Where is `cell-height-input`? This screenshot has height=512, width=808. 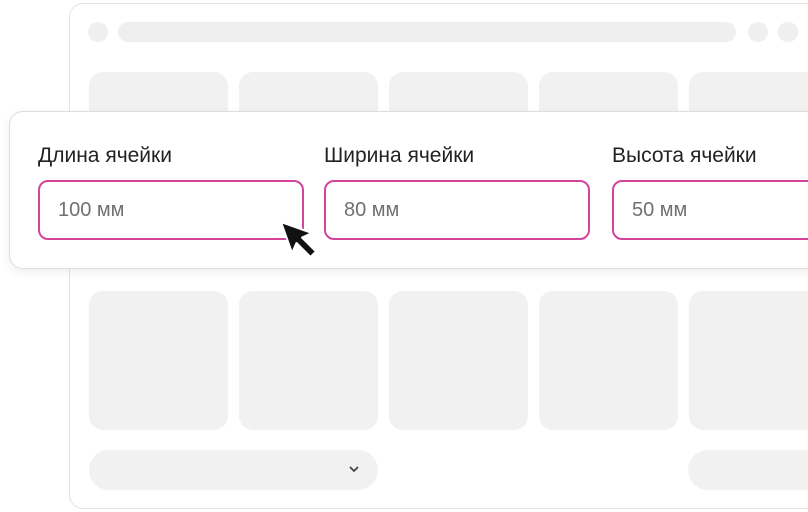 cell-height-input is located at coordinates (710, 210).